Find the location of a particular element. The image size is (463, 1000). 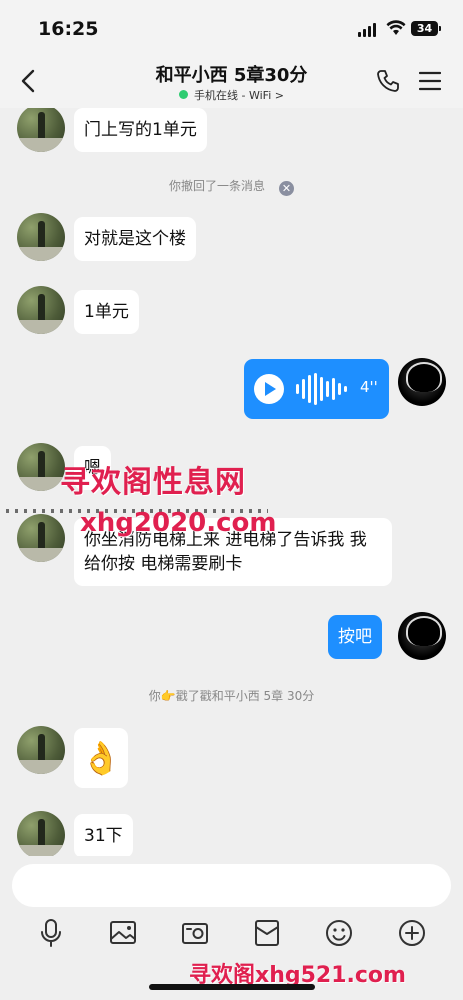

status-time: 16:25 is located at coordinates (68, 29).